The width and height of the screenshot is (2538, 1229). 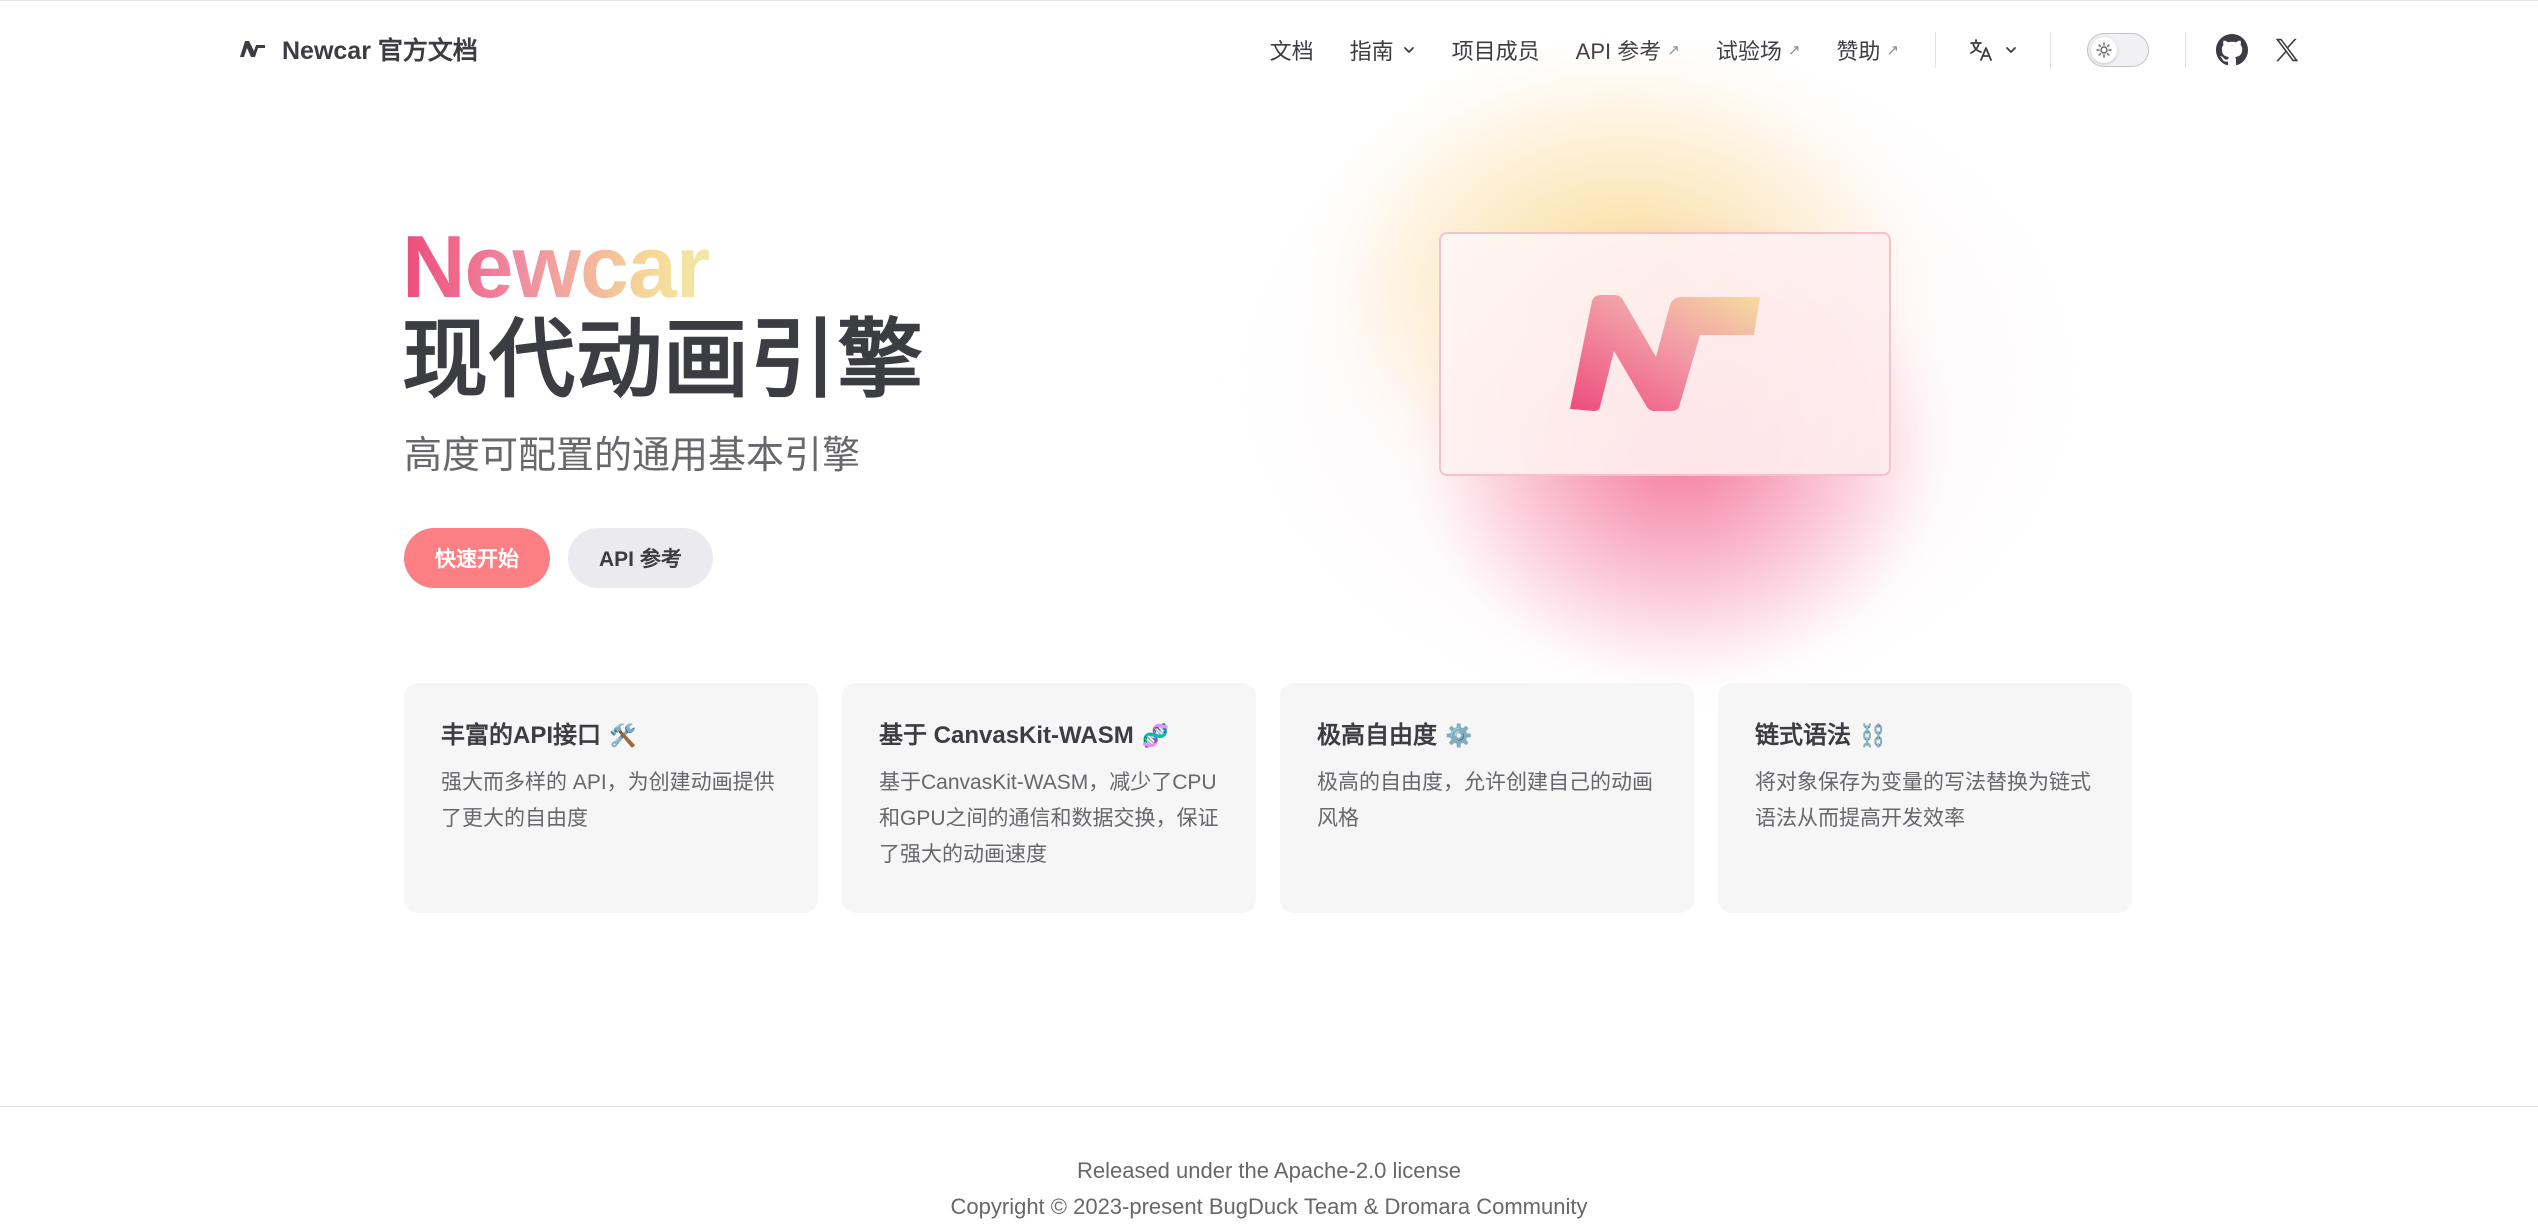 What do you see at coordinates (477, 558) in the screenshot?
I see `get-started-button: 快速开始` at bounding box center [477, 558].